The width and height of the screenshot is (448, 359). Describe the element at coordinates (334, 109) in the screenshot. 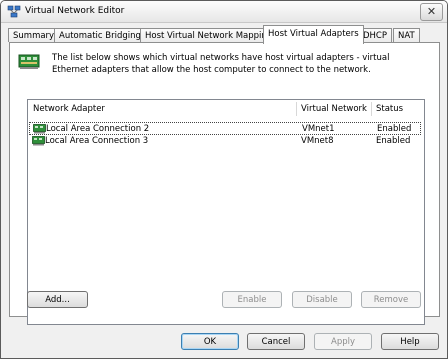

I see `header-virtual-network: Virtual Network` at that location.